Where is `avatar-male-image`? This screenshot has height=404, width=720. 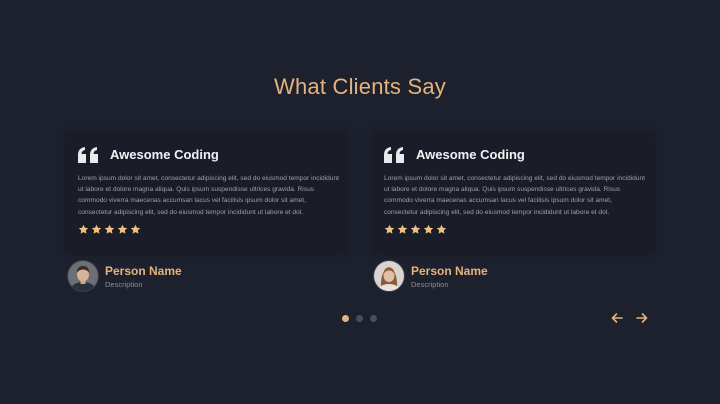 avatar-male-image is located at coordinates (83, 276).